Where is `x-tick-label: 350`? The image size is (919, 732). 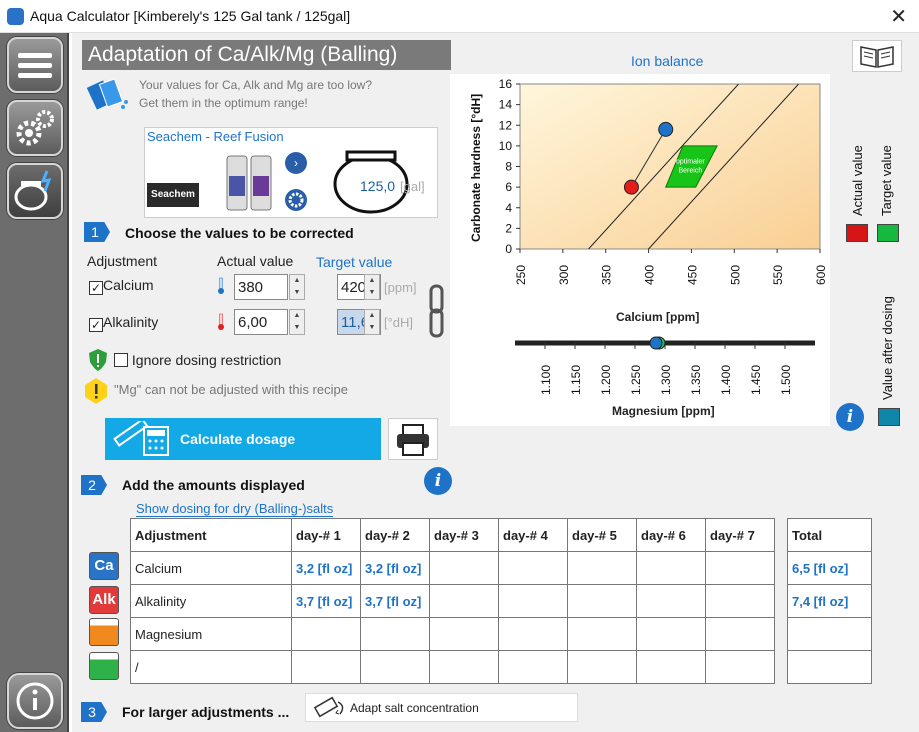
x-tick-label: 350 is located at coordinates (607, 275).